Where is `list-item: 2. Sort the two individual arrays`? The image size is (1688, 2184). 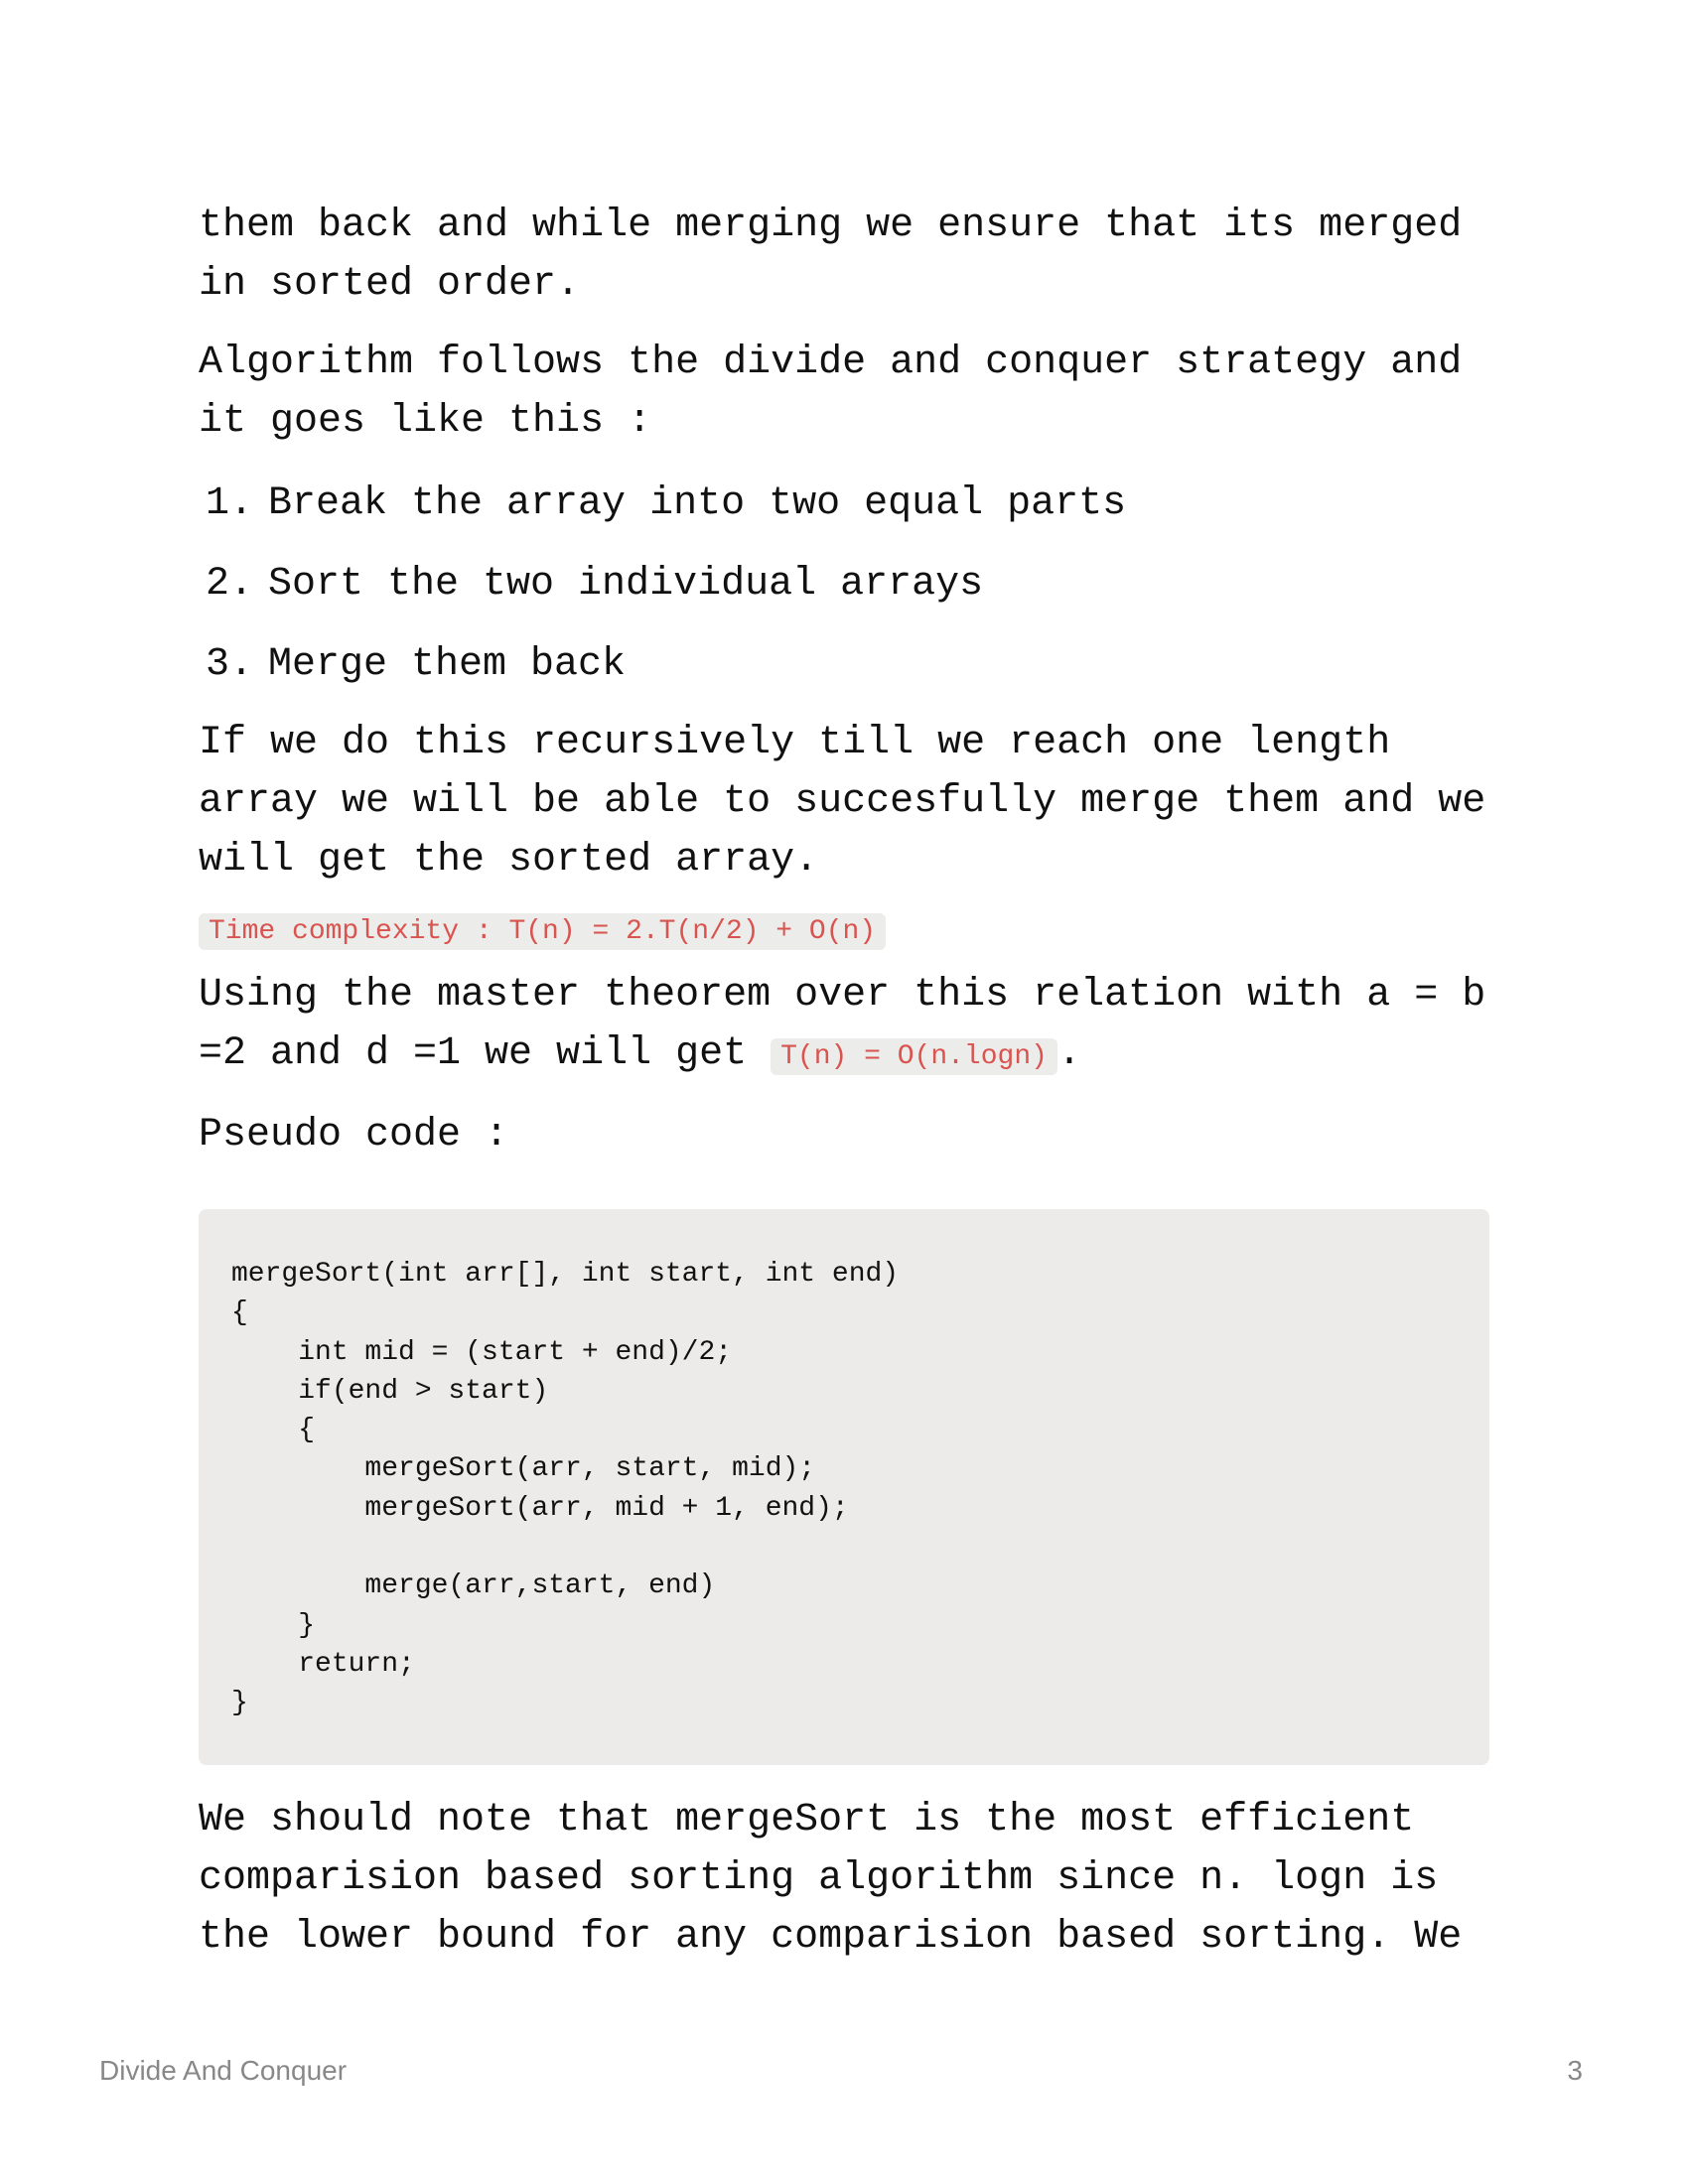
list-item: 2. Sort the two individual arrays is located at coordinates (844, 584).